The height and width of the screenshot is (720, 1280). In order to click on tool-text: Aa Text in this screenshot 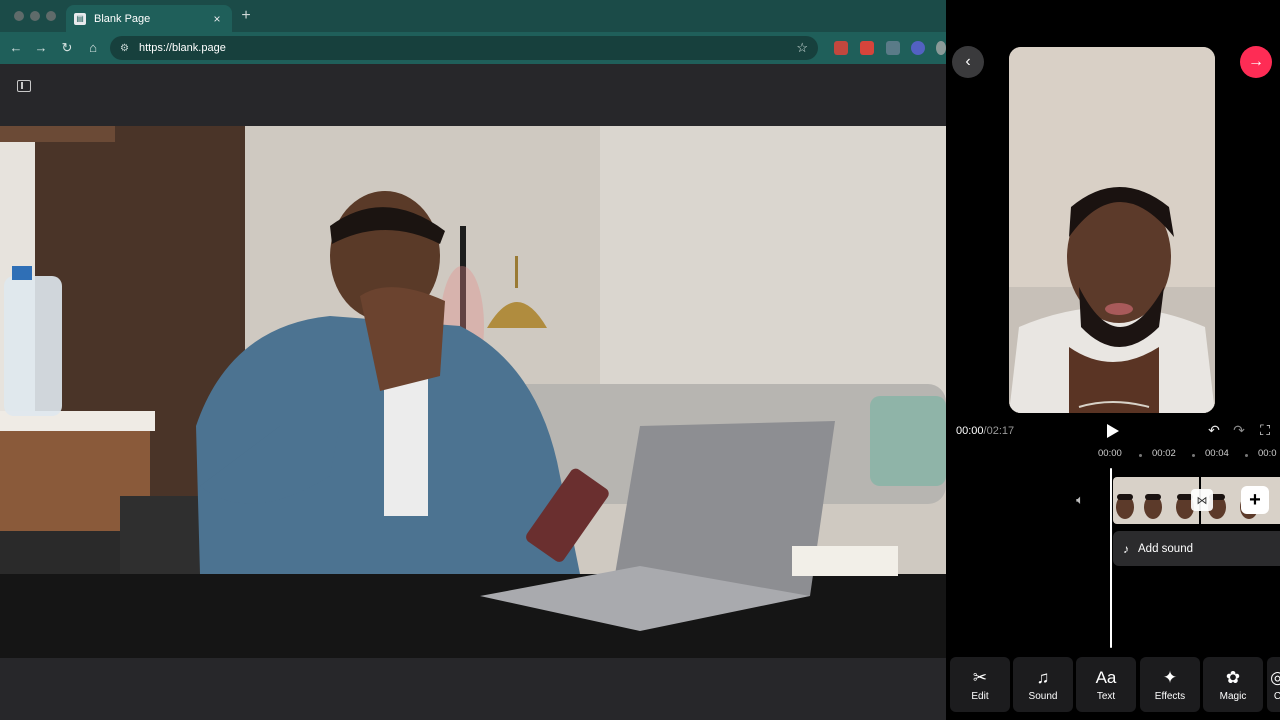, I will do `click(1106, 684)`.